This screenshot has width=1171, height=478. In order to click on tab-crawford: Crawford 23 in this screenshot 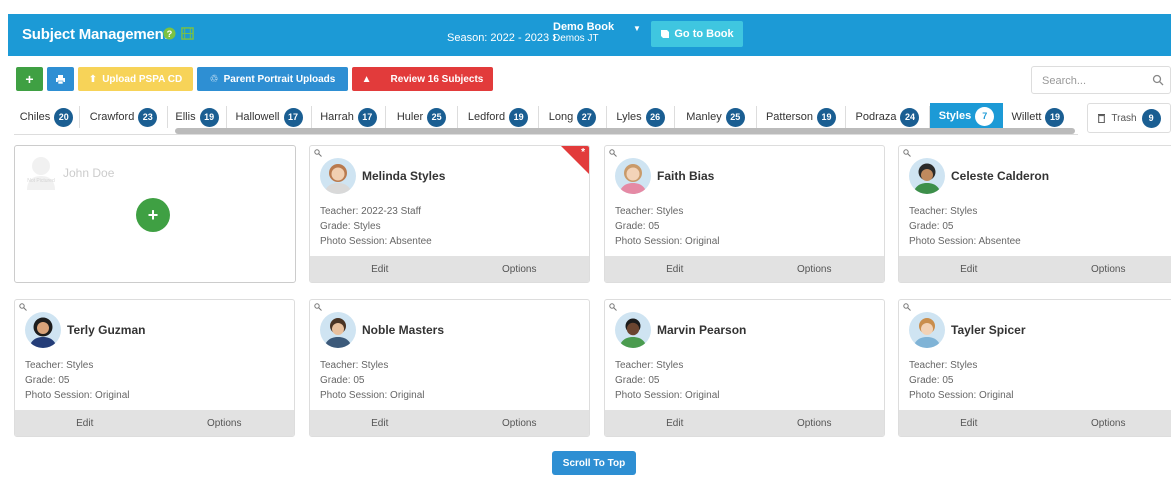, I will do `click(124, 117)`.